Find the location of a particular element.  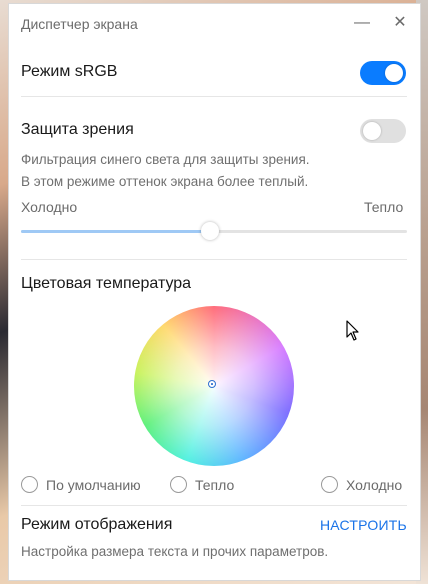

title-bar: Диспетчер экрана — ✕ is located at coordinates (214, 23).